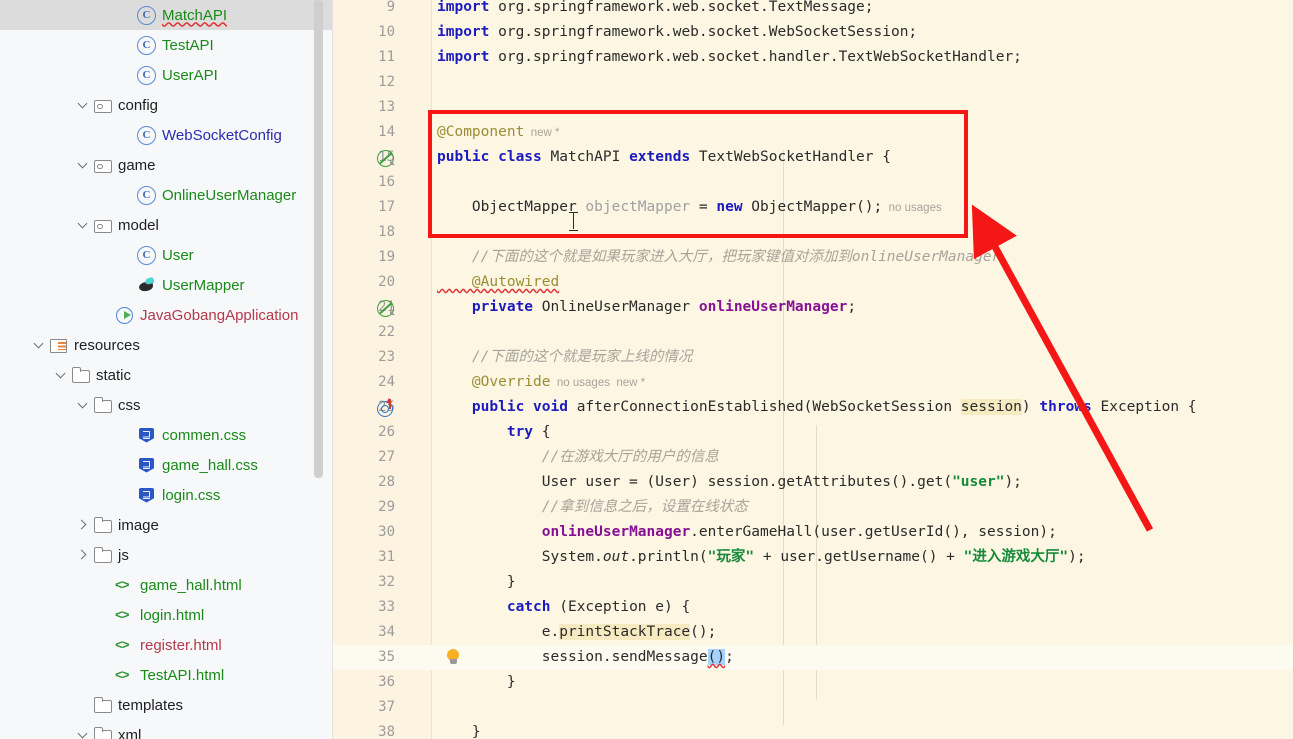 Image resolution: width=1293 pixels, height=739 pixels. Describe the element at coordinates (813, 107) in the screenshot. I see `code-line: 13` at that location.